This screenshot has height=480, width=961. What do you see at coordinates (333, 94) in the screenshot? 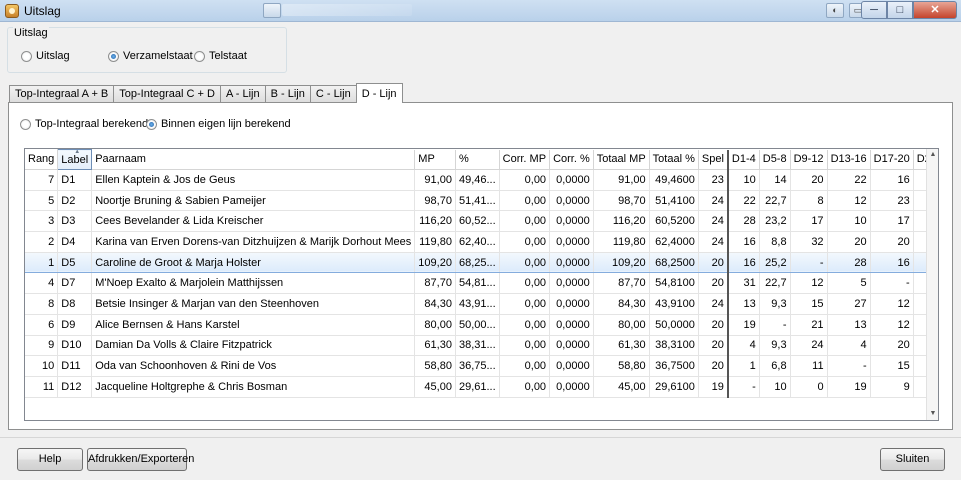
I see `tab-c-lijn: C - Lijn` at bounding box center [333, 94].